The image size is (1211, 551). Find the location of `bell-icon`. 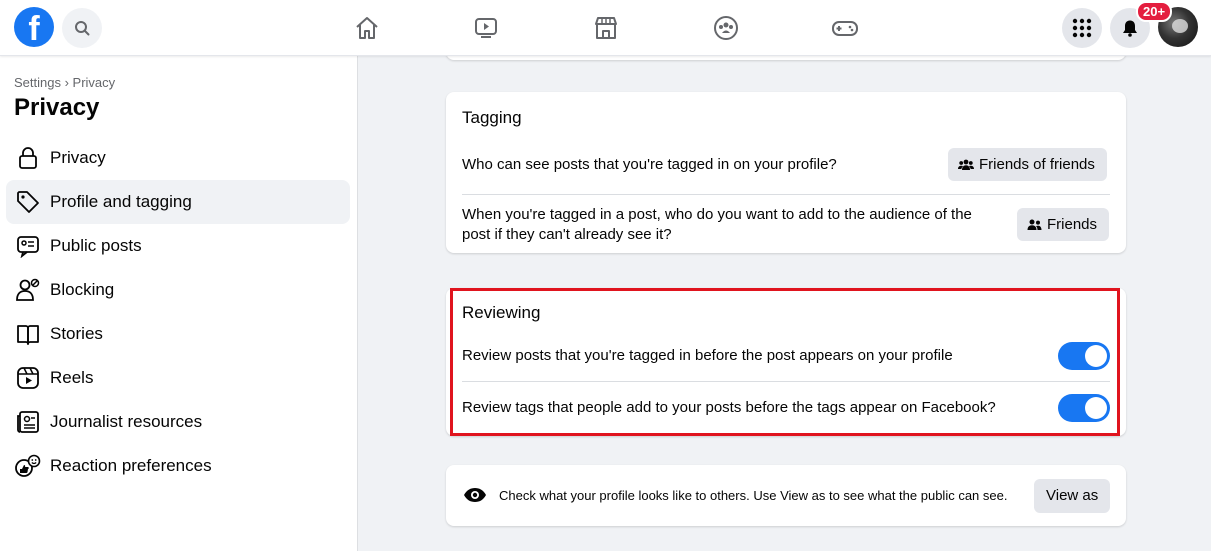

bell-icon is located at coordinates (1130, 28).